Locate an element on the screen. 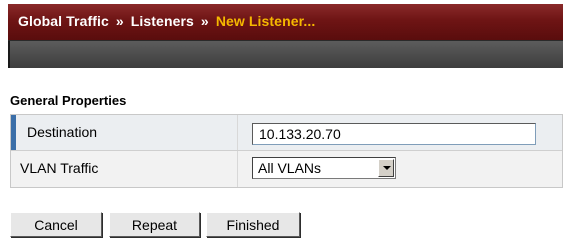  cancel-button: Cancel is located at coordinates (56, 224).